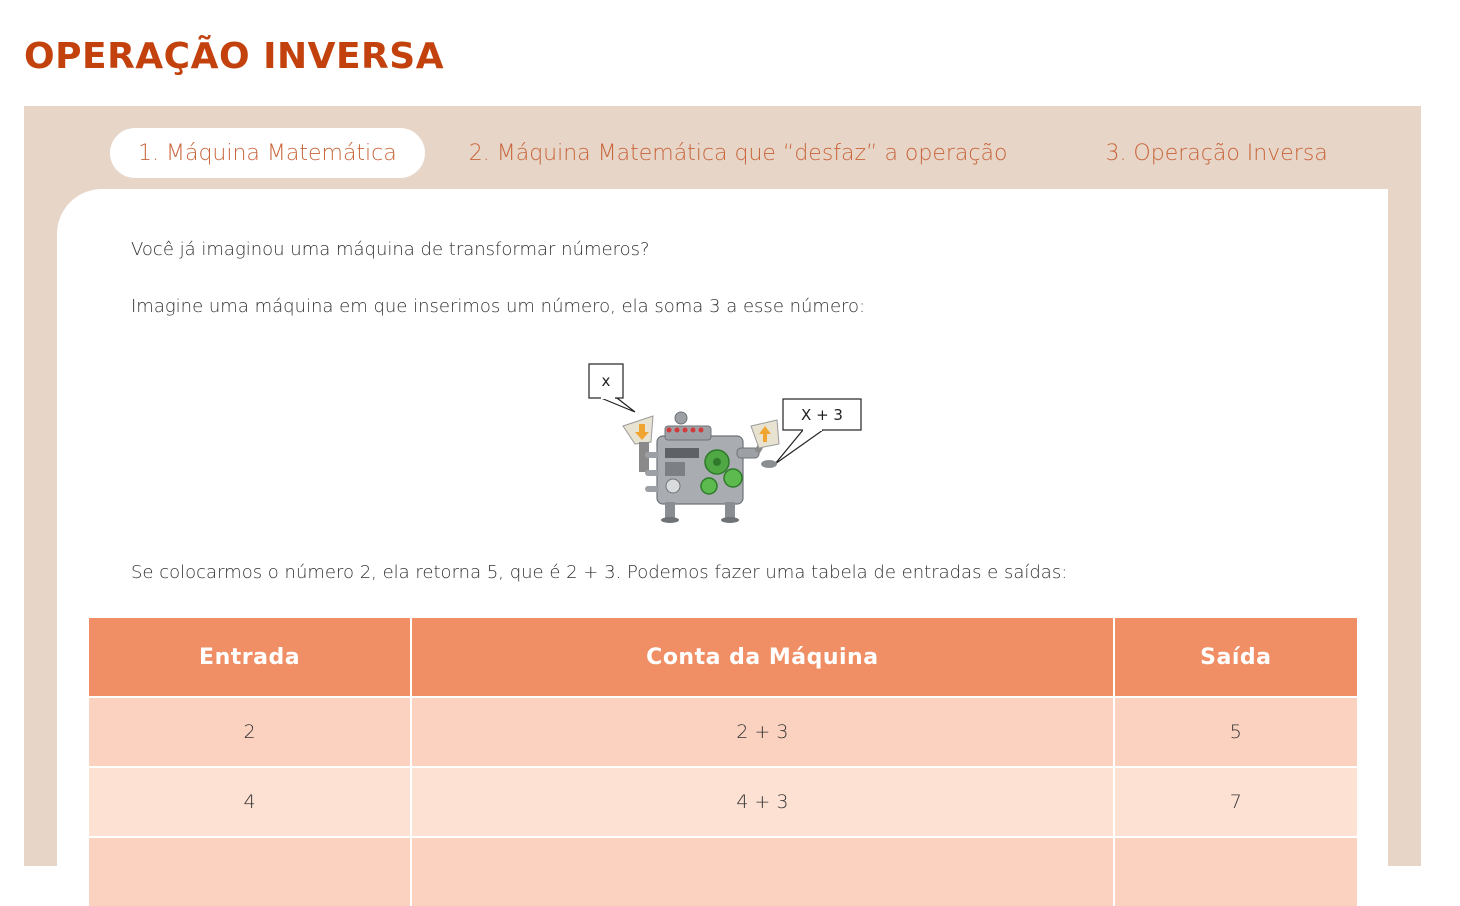  What do you see at coordinates (1235, 871) in the screenshot?
I see `cell-saida` at bounding box center [1235, 871].